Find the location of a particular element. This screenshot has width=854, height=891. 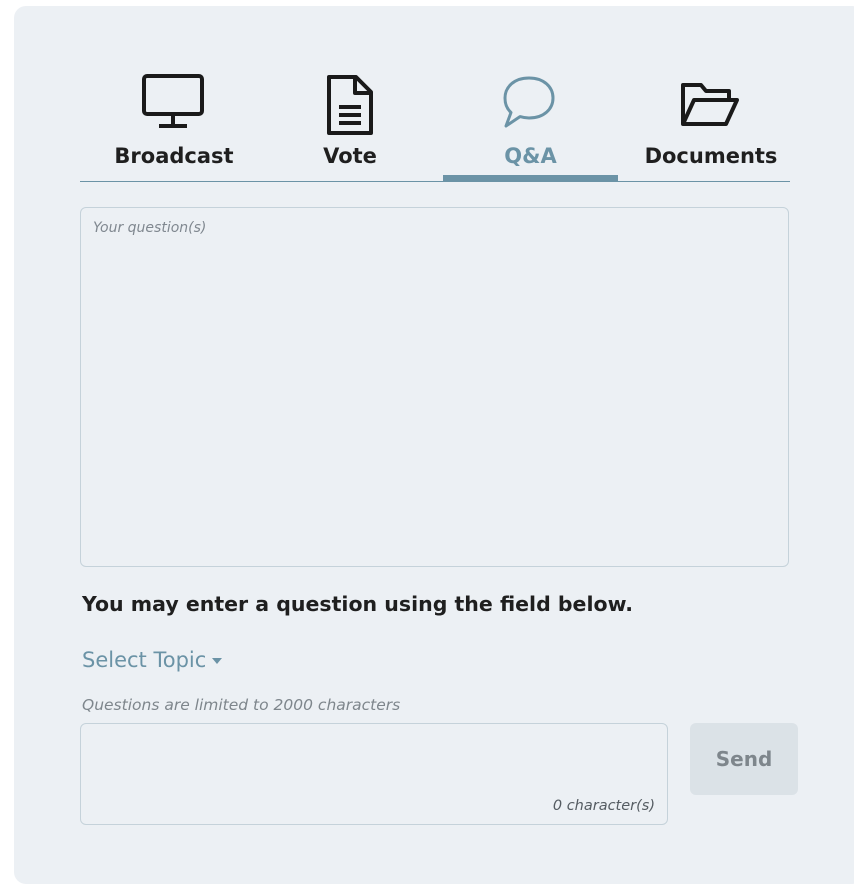

speech-bubble-icon is located at coordinates (529, 102).